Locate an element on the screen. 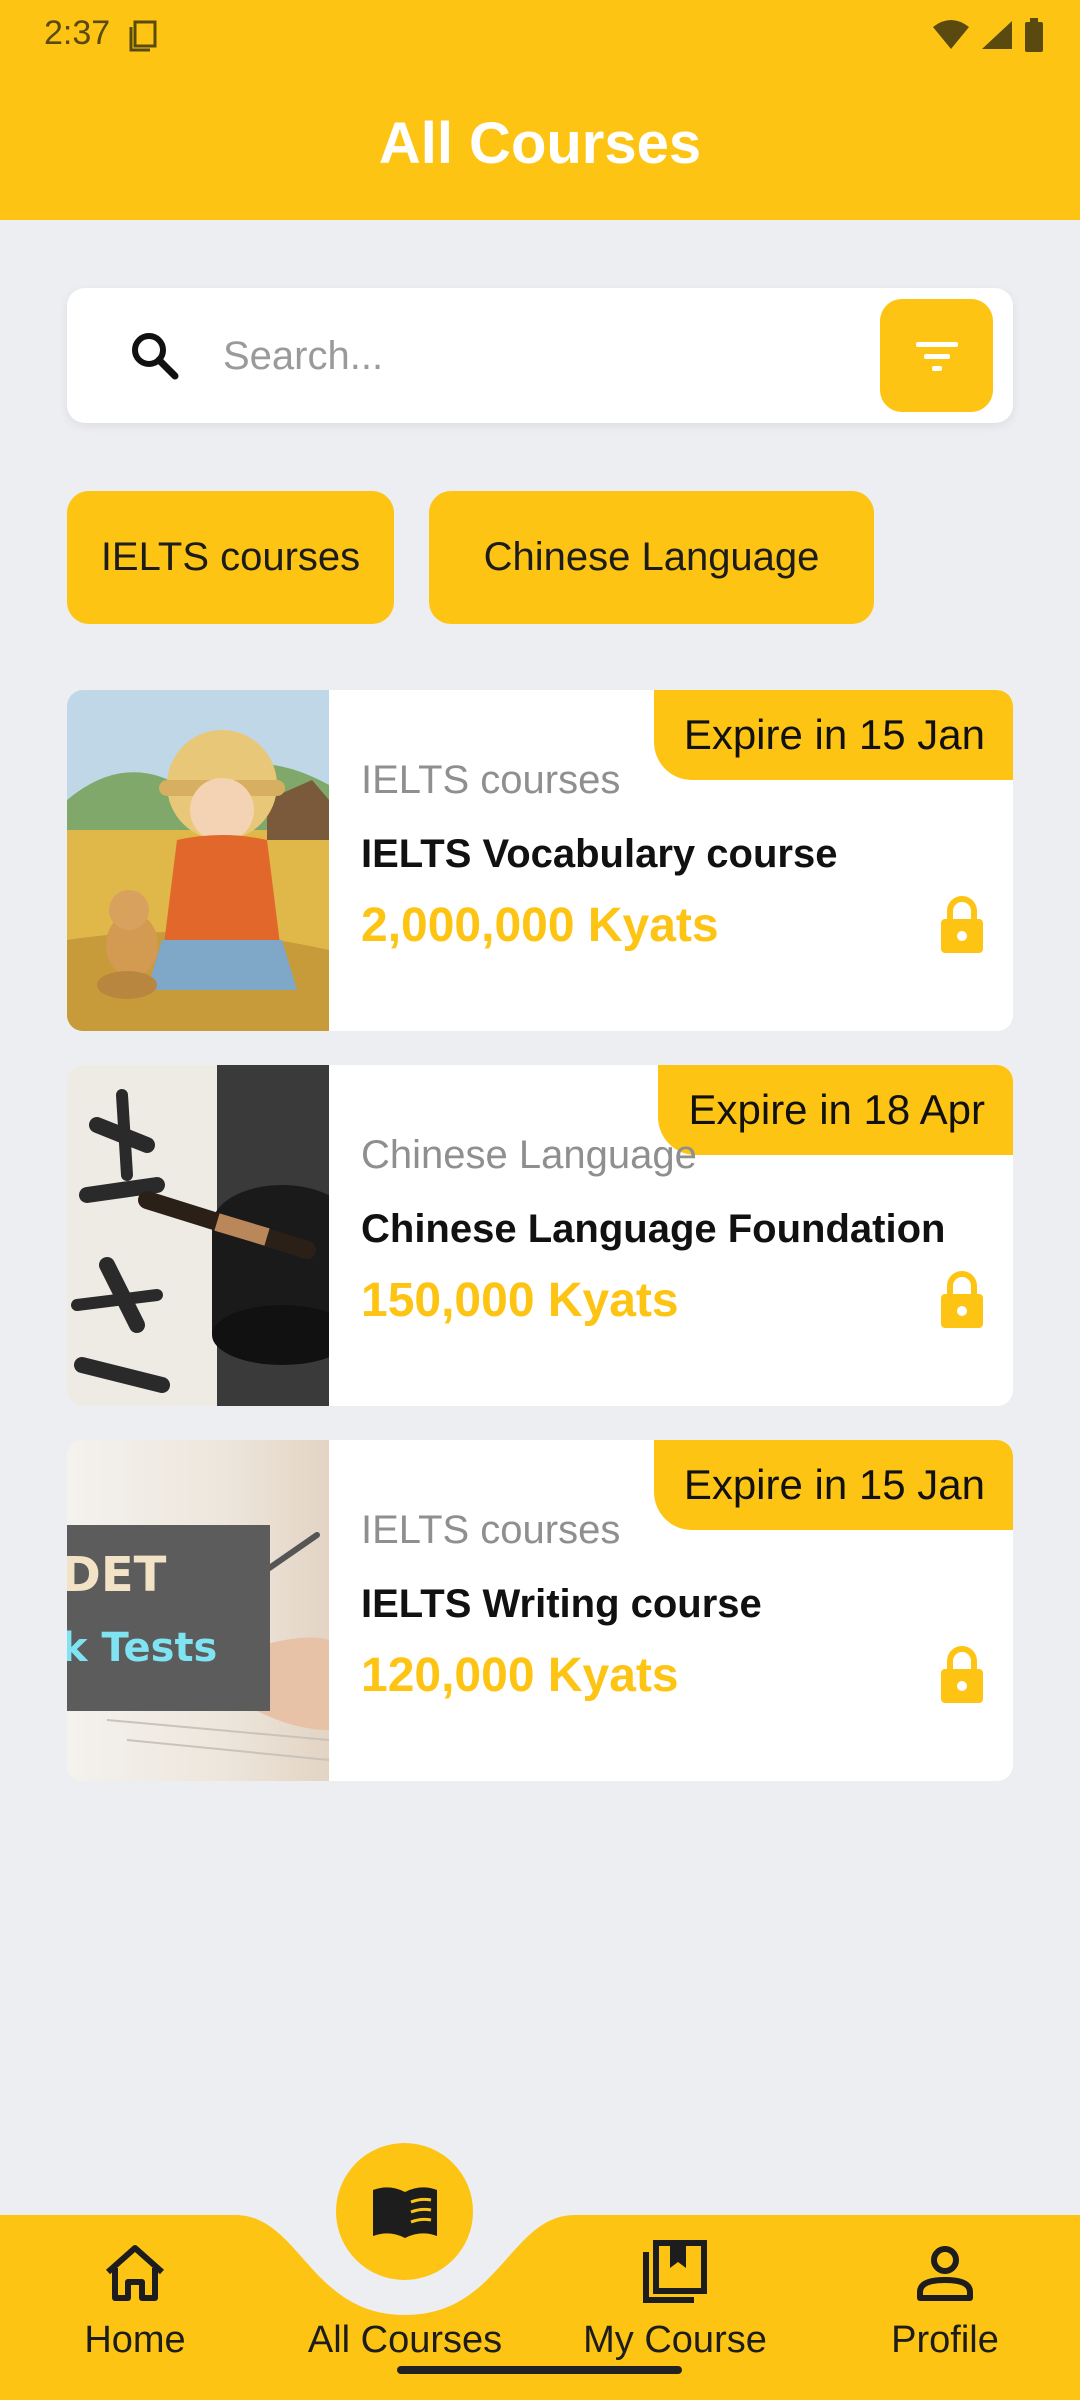  all-courses-fab is located at coordinates (404, 2211).